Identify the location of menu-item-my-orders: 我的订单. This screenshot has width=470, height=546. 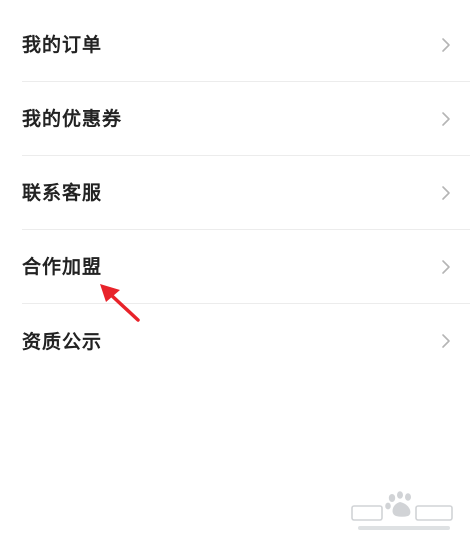
(246, 45).